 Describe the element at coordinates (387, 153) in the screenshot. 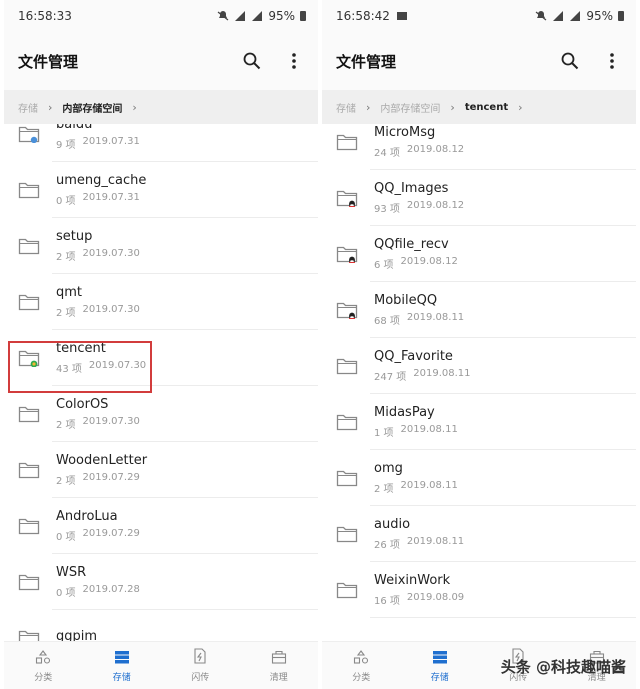

I see `item-count: 24 项` at that location.